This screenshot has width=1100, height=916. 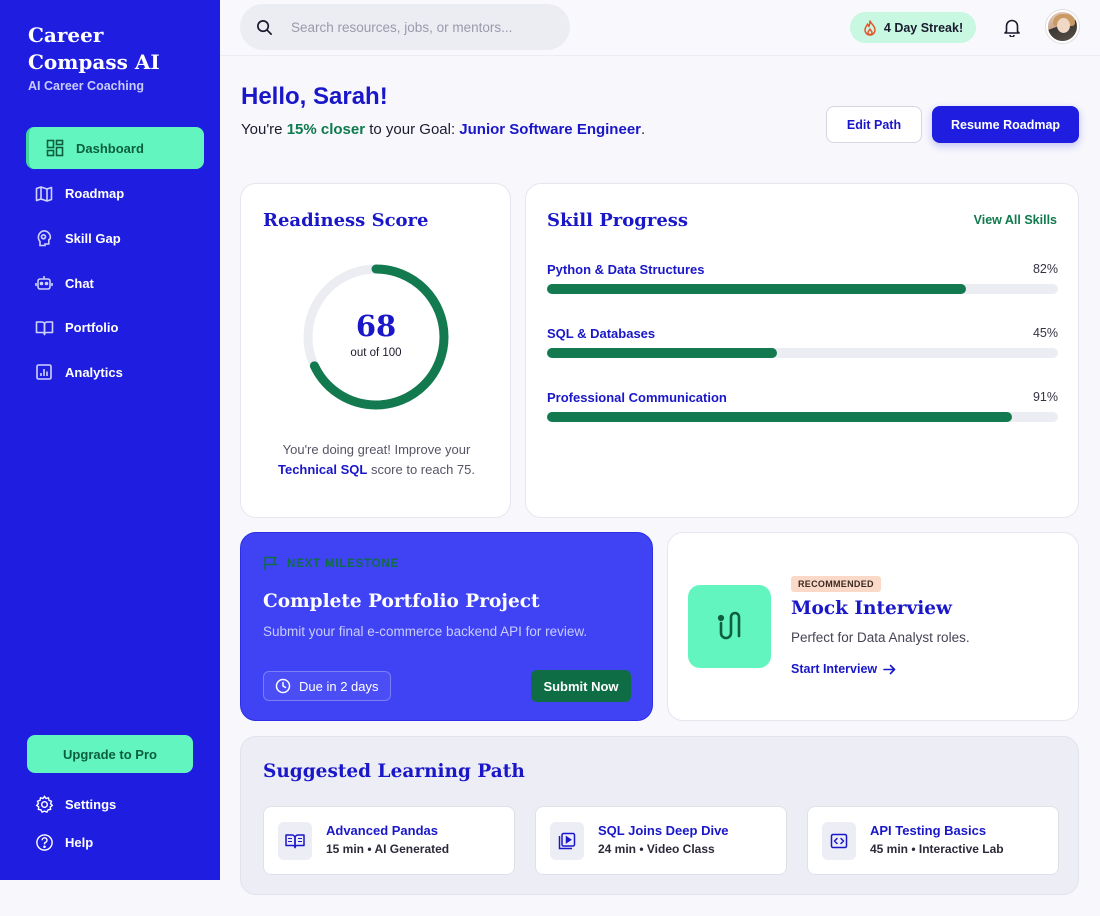 I want to click on robot-icon, so click(x=44, y=283).